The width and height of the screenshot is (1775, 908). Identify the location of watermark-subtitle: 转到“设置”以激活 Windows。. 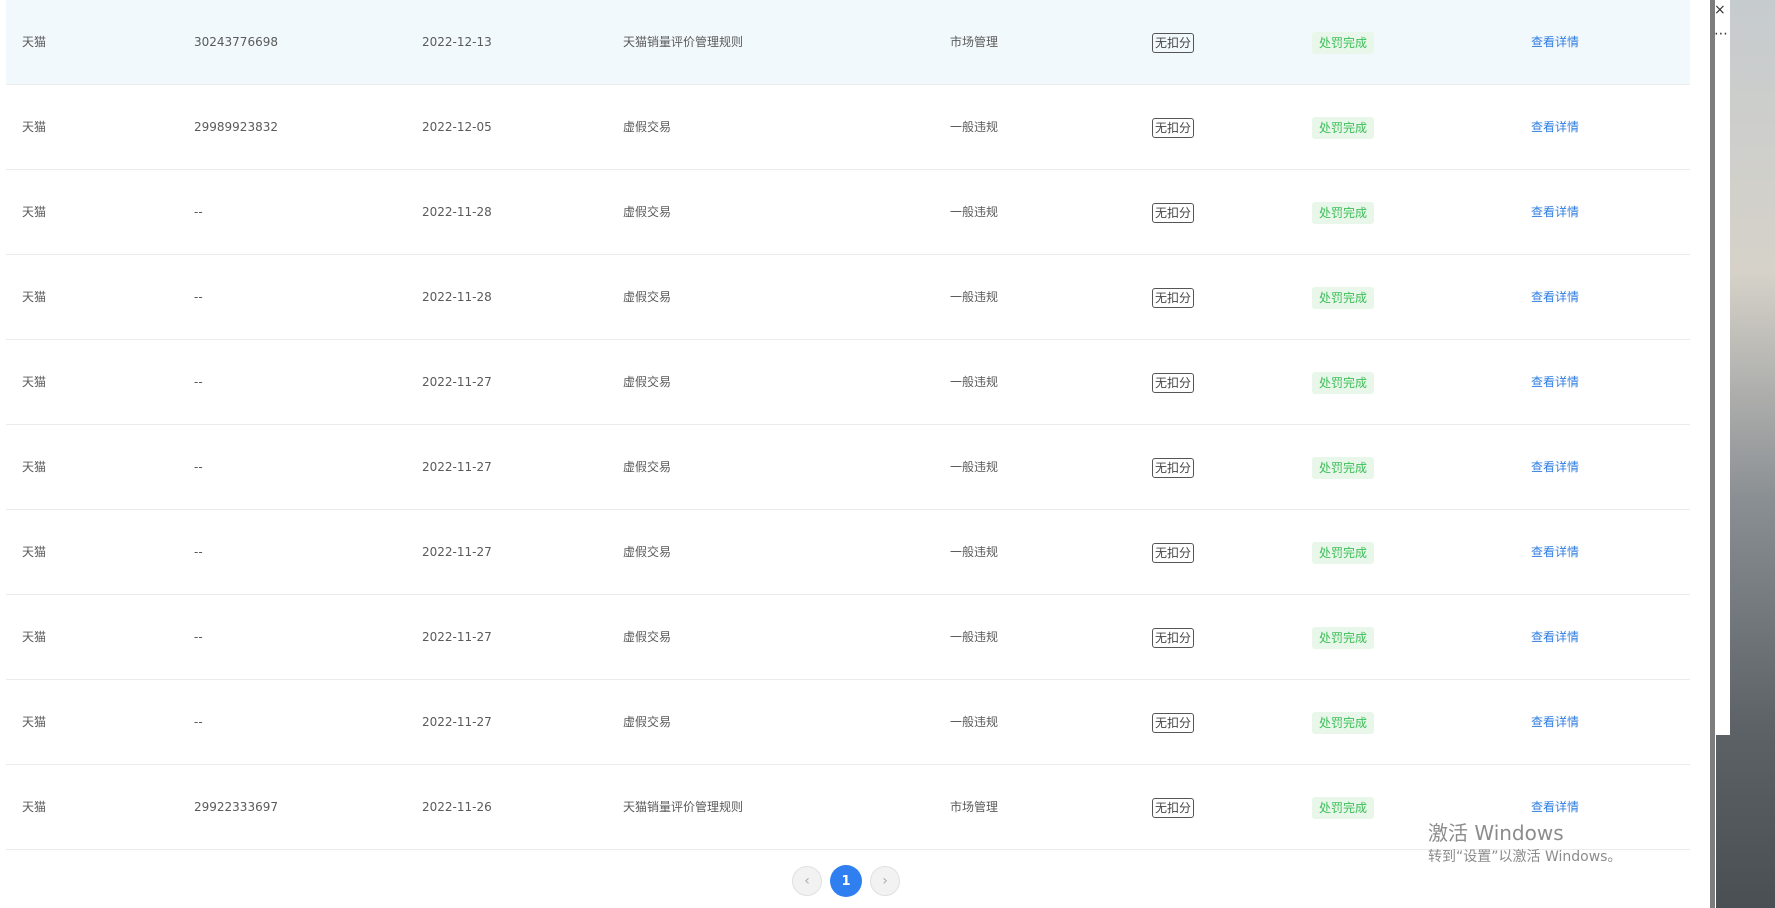
(1525, 857).